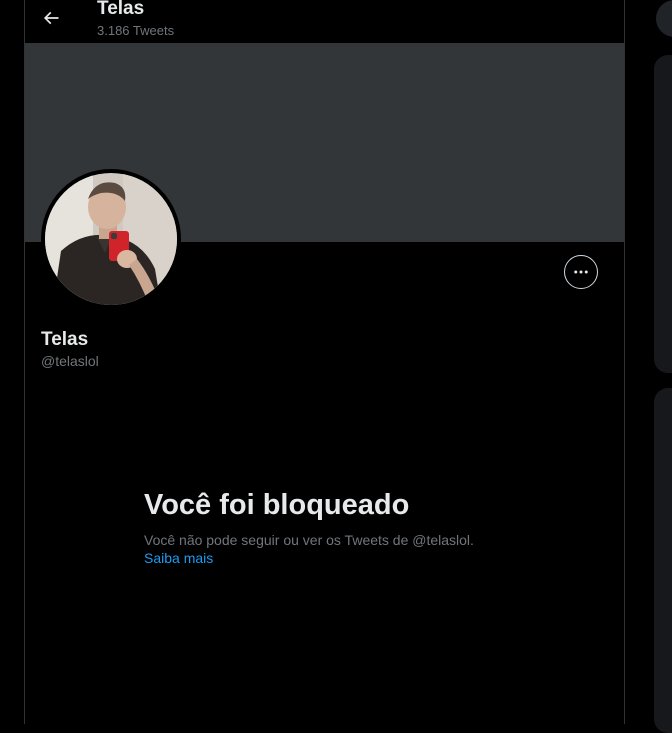  Describe the element at coordinates (664, 18) in the screenshot. I see `search-box` at that location.